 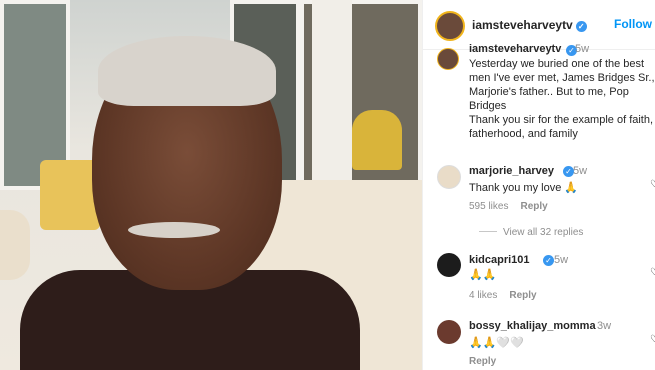 I want to click on comment-meta: 4 likes Reply, so click(x=503, y=295).